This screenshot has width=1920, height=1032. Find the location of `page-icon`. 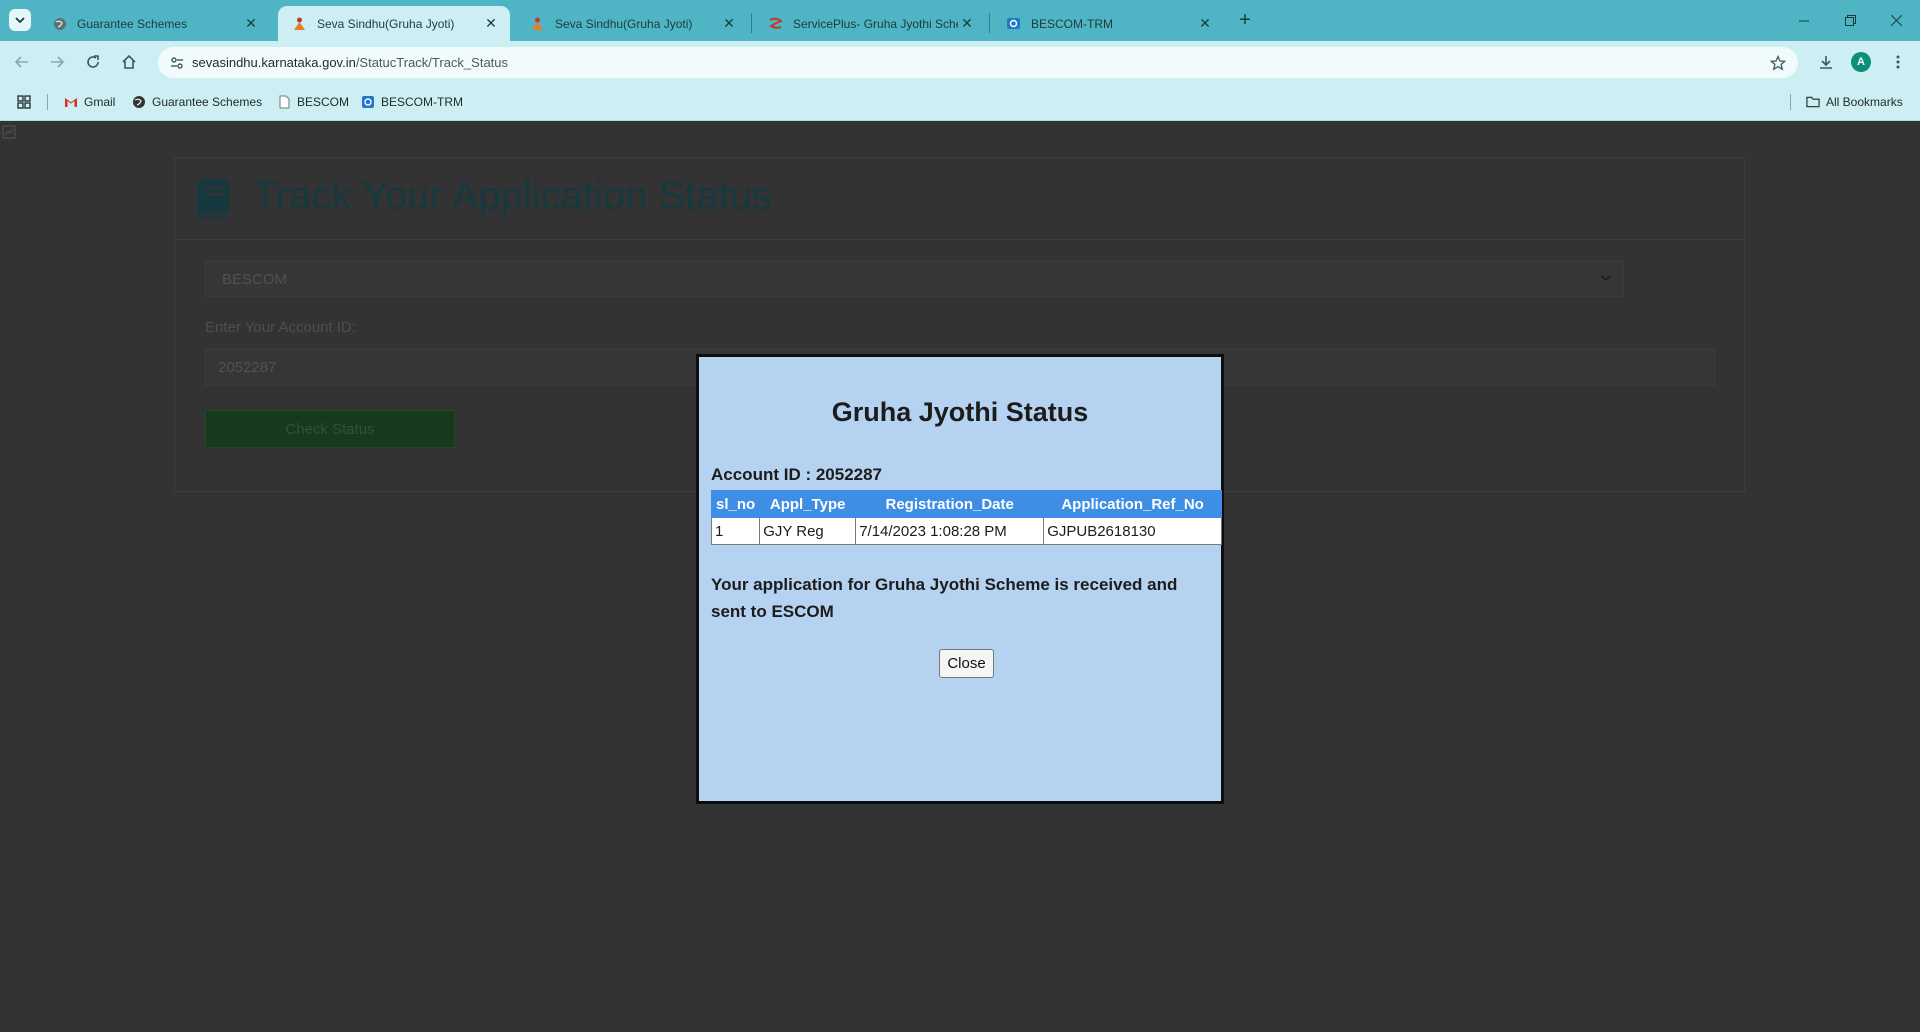

page-icon is located at coordinates (284, 102).